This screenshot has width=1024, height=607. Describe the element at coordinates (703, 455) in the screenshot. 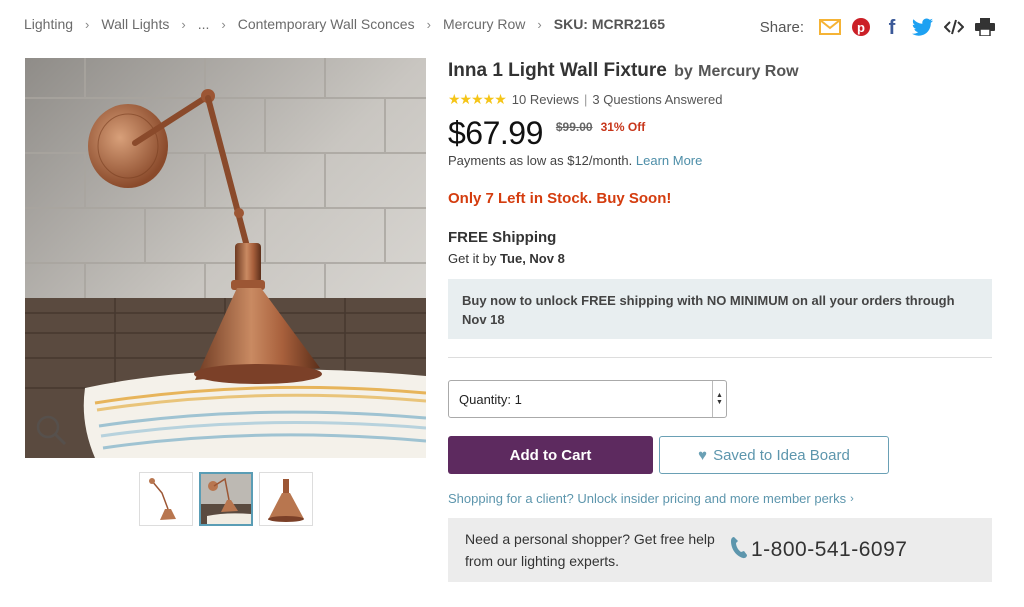

I see `heart-icon: ♥` at that location.